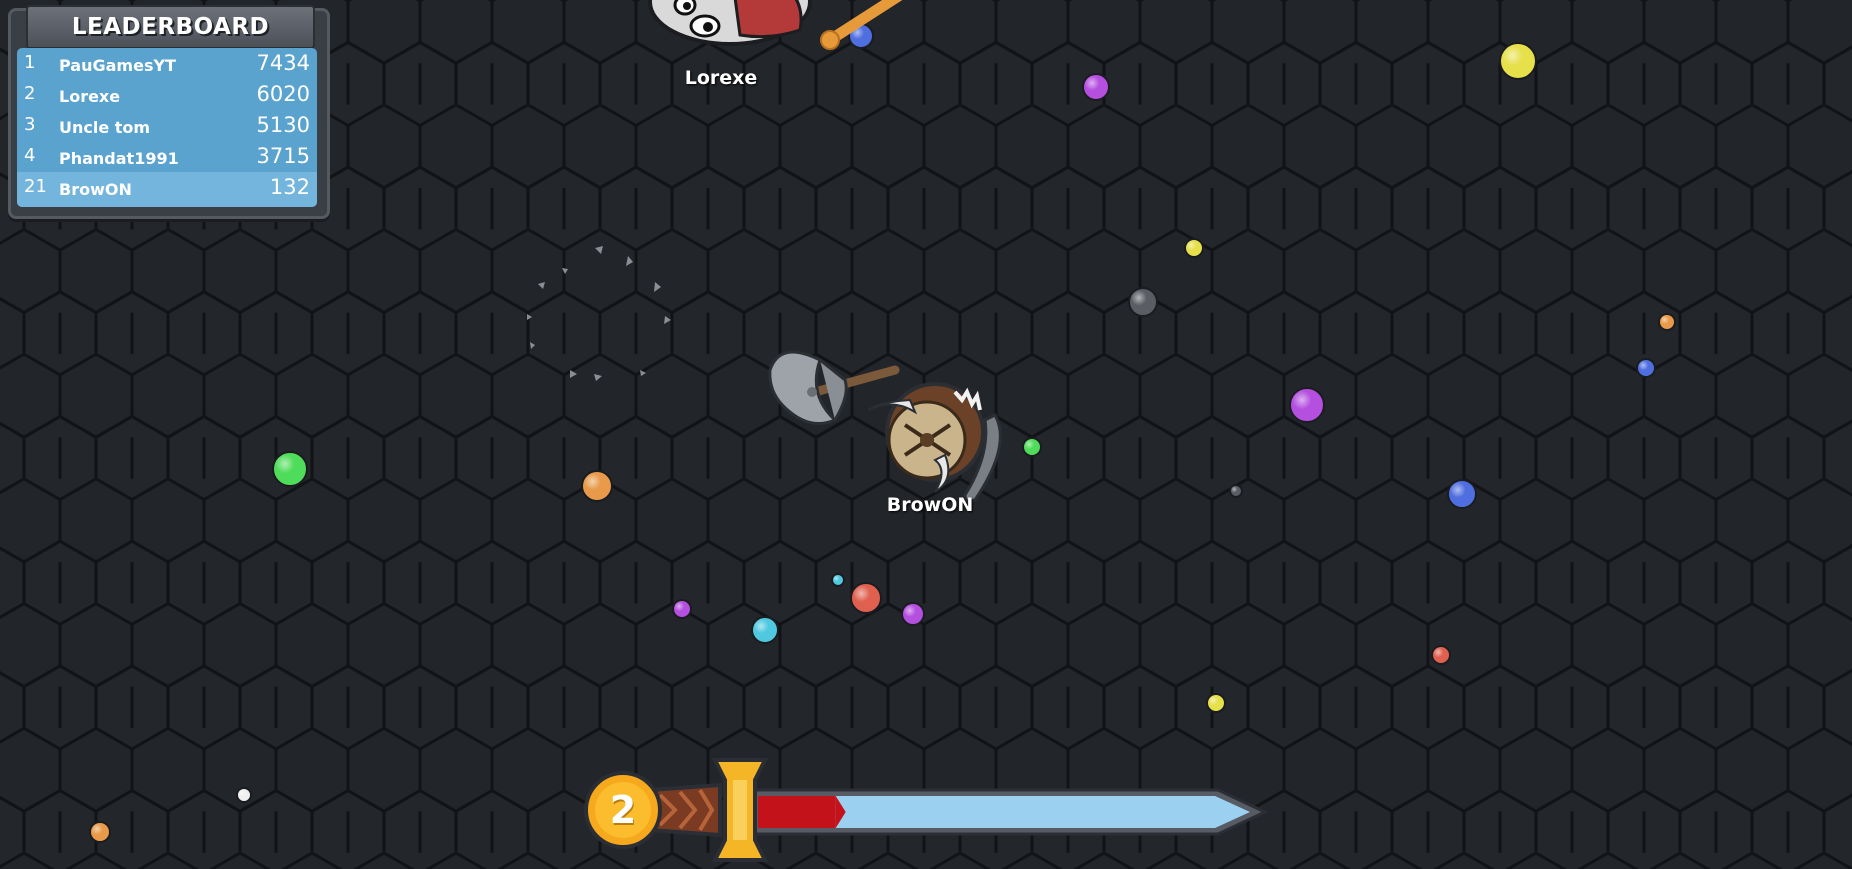 The height and width of the screenshot is (869, 1852). I want to click on xp-sword-bar, so click(958, 810).